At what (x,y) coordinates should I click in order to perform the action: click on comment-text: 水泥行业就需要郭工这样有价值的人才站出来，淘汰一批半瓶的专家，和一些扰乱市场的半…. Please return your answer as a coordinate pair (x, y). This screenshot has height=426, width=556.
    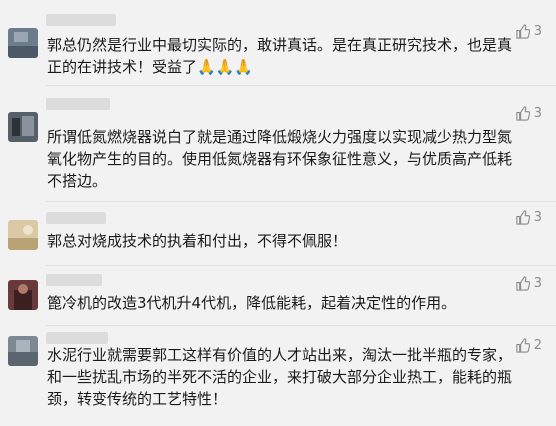
    Looking at the image, I should click on (280, 377).